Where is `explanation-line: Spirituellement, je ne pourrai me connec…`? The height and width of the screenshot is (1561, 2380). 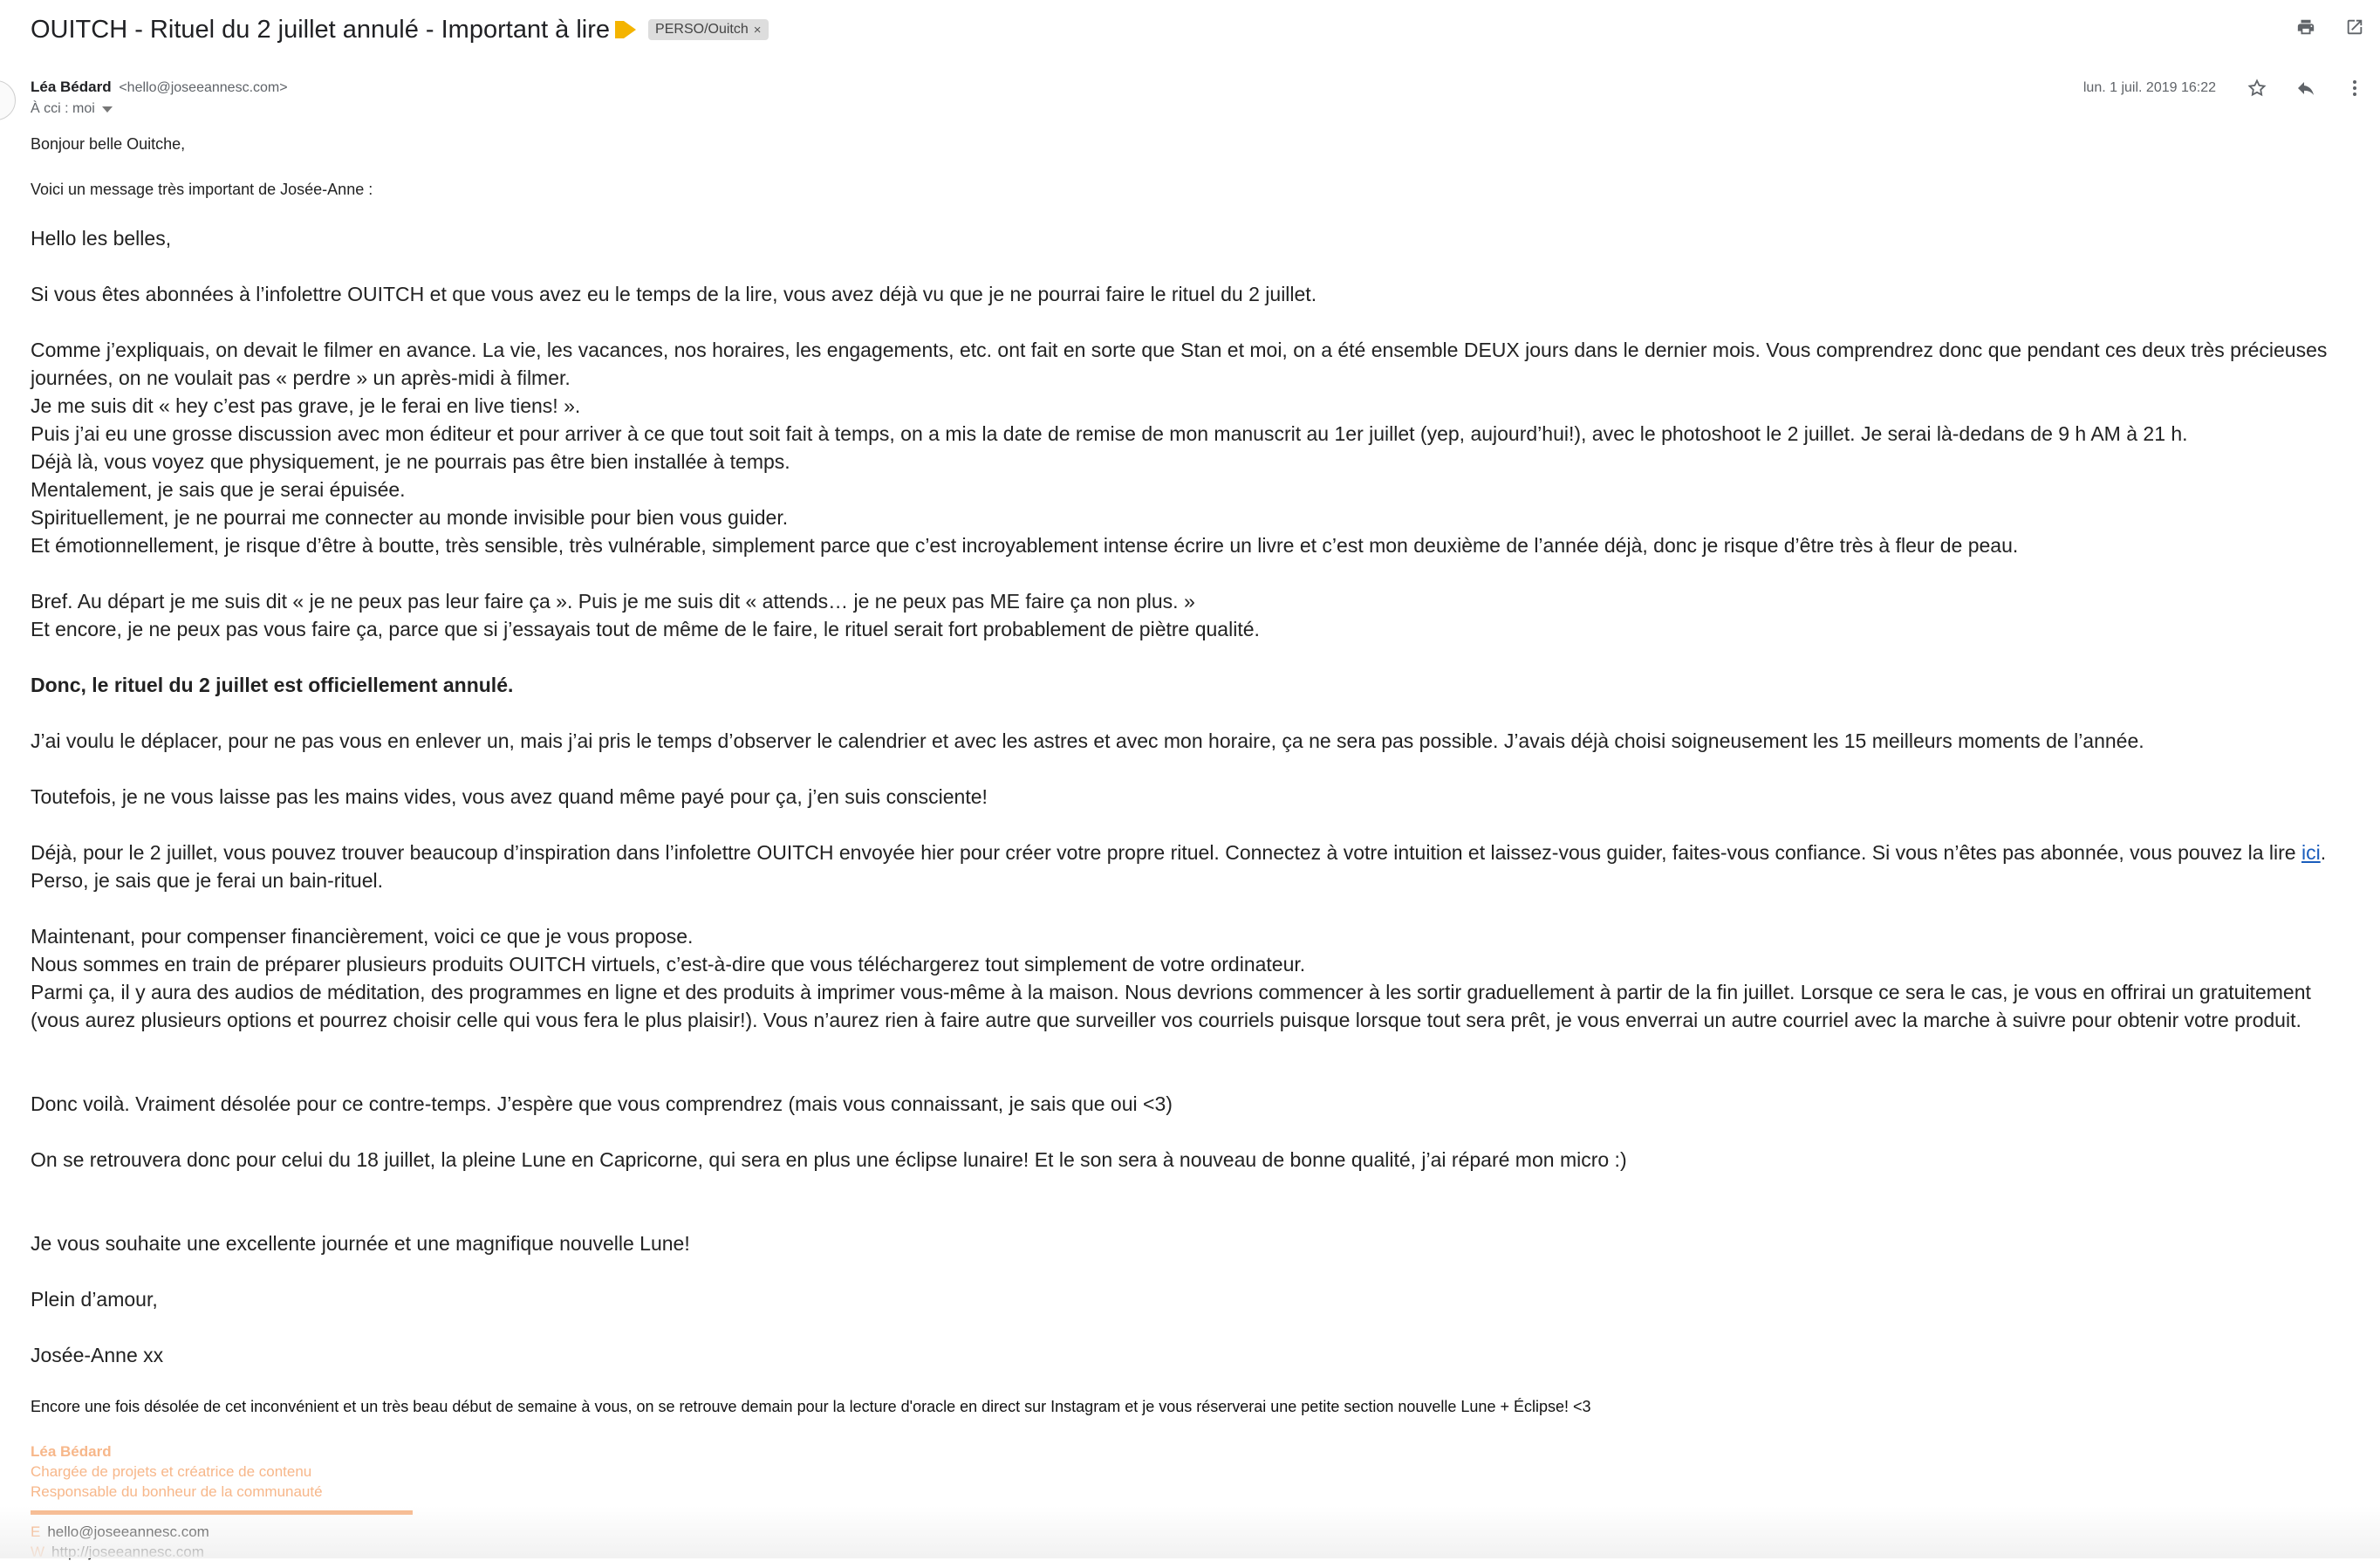 explanation-line: Spirituellement, je ne pourrai me connec… is located at coordinates (410, 517).